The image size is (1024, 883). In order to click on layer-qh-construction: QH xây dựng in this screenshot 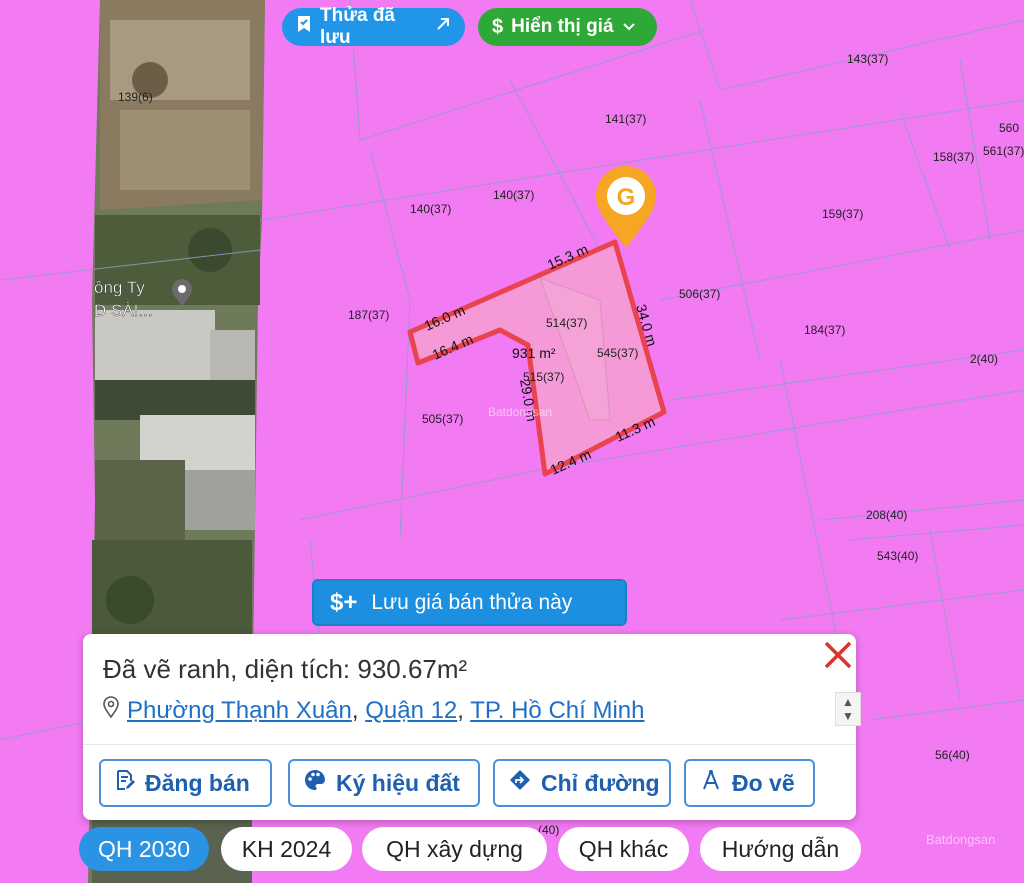, I will do `click(454, 849)`.